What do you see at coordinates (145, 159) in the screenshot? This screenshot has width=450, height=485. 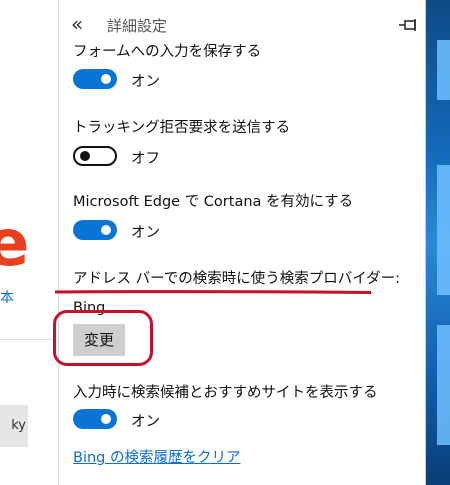 I see `do-not-track-state: オフ` at bounding box center [145, 159].